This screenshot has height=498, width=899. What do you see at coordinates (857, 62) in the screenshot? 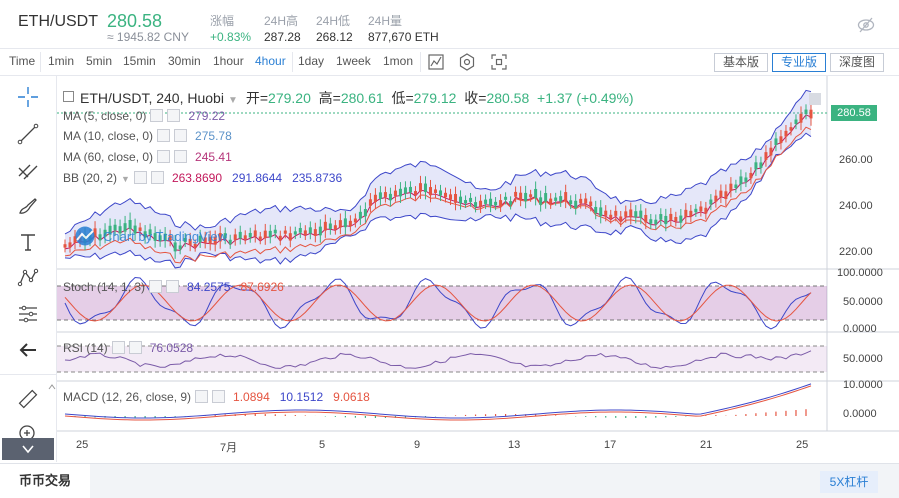
I see `view-depth-button: 深度图` at bounding box center [857, 62].